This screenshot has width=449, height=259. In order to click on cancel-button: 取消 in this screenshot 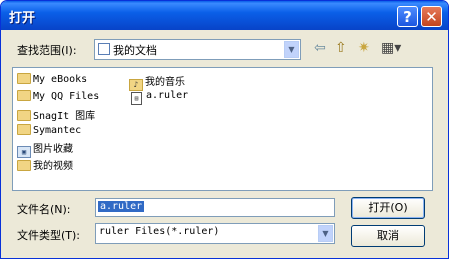, I will do `click(388, 236)`.